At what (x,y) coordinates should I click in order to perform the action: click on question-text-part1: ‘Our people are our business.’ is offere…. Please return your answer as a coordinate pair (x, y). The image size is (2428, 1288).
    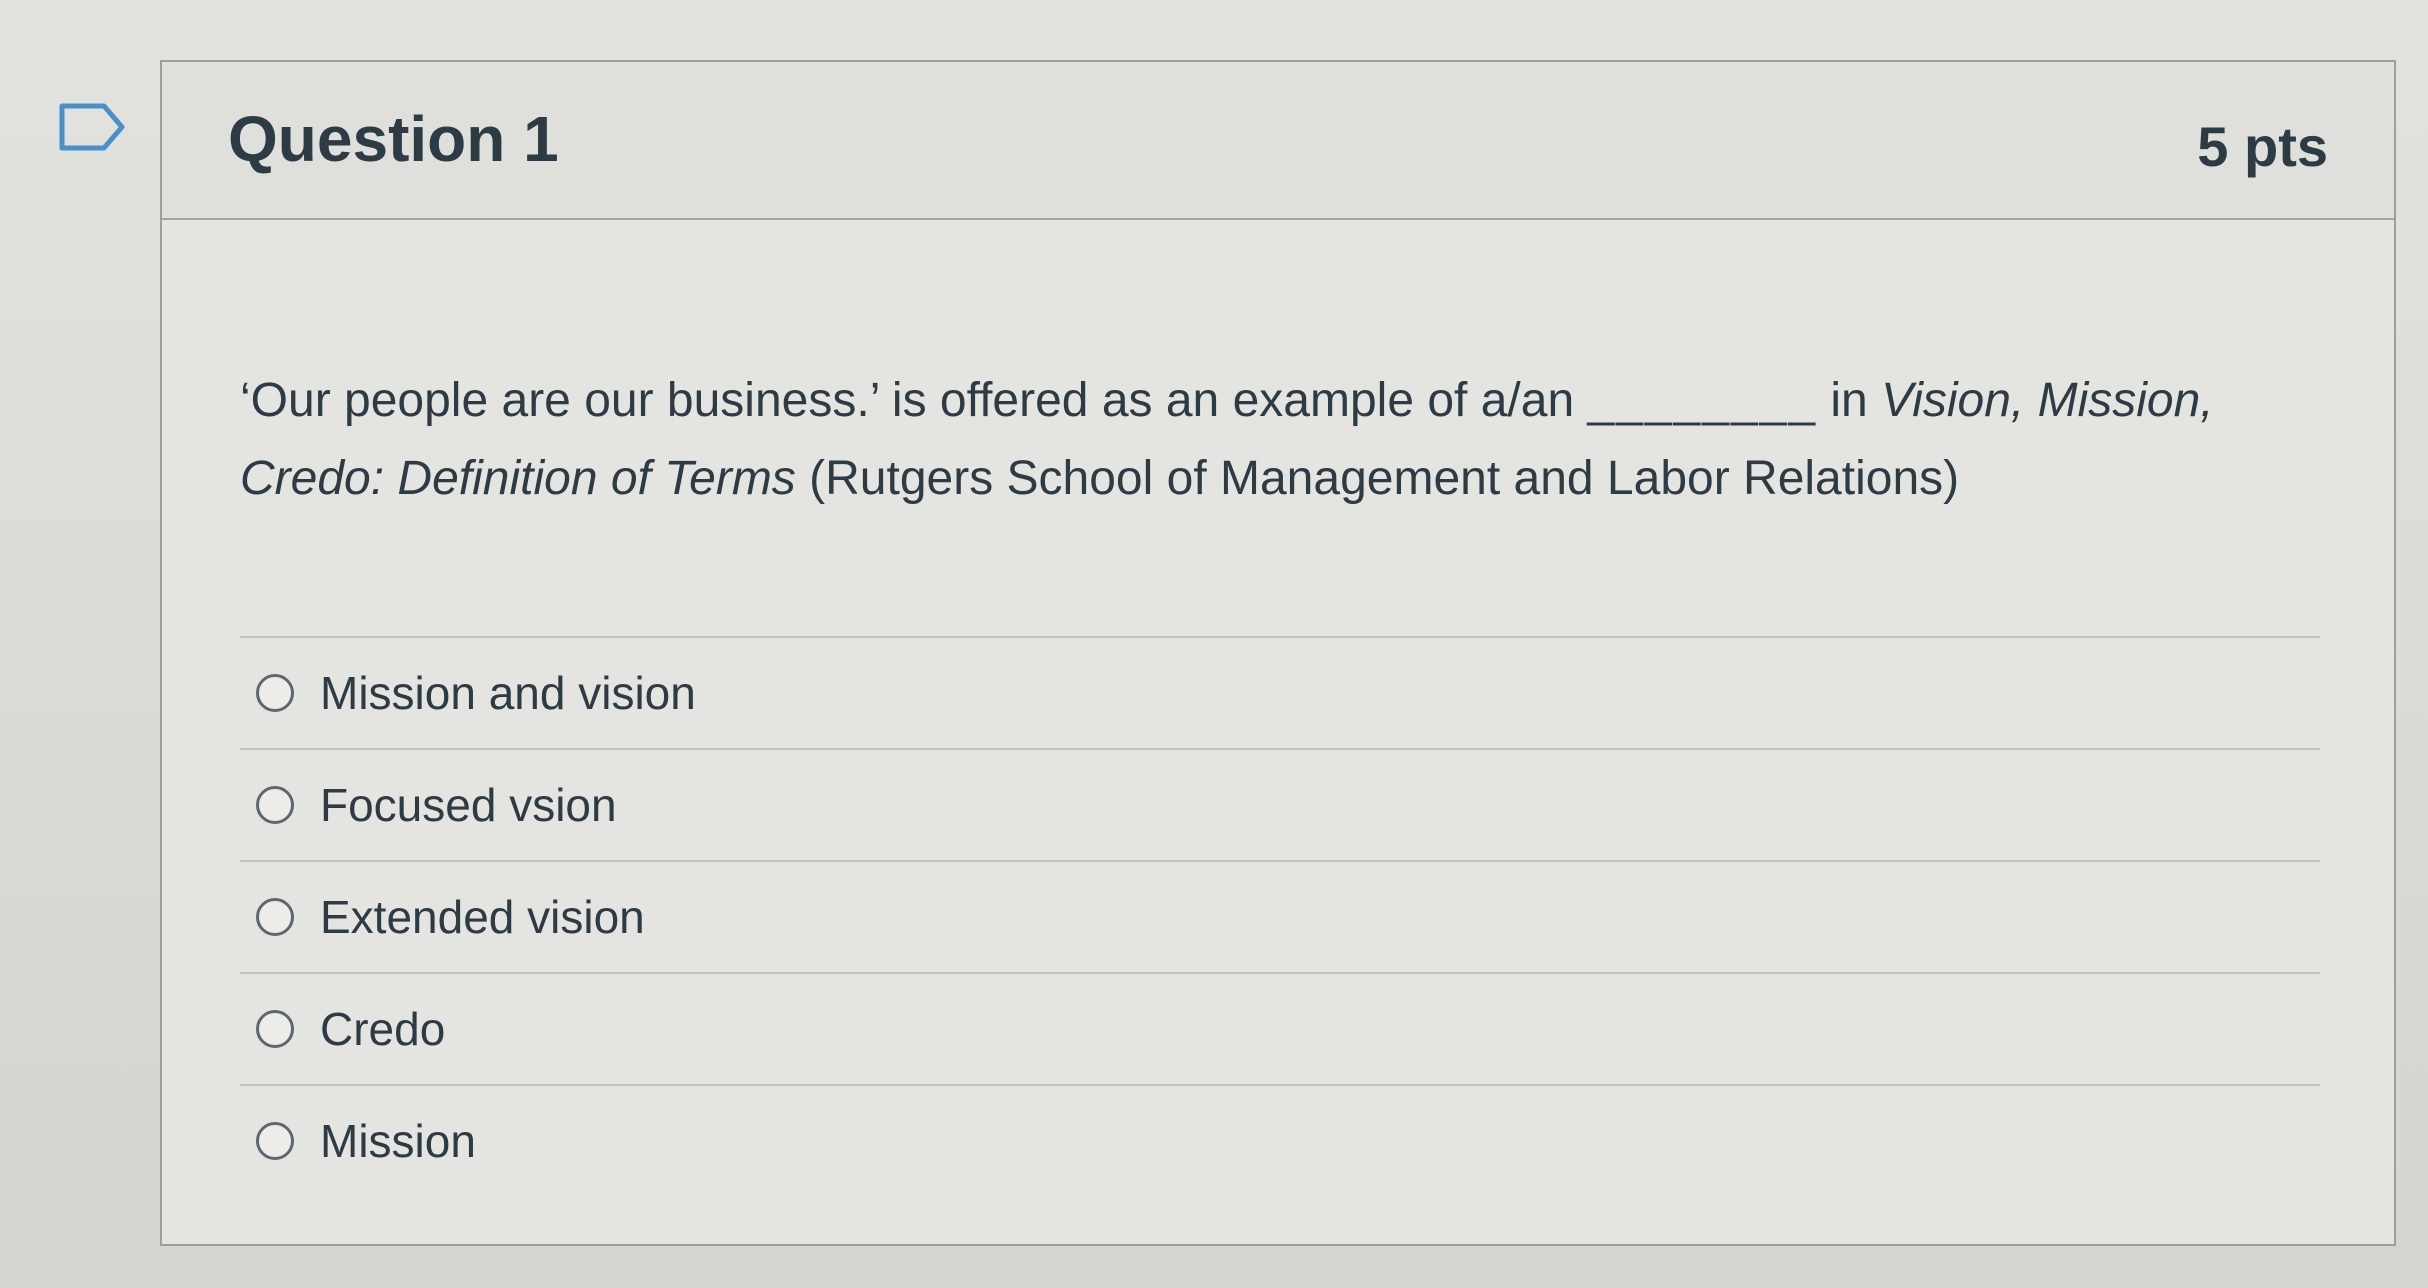
    Looking at the image, I should click on (914, 400).